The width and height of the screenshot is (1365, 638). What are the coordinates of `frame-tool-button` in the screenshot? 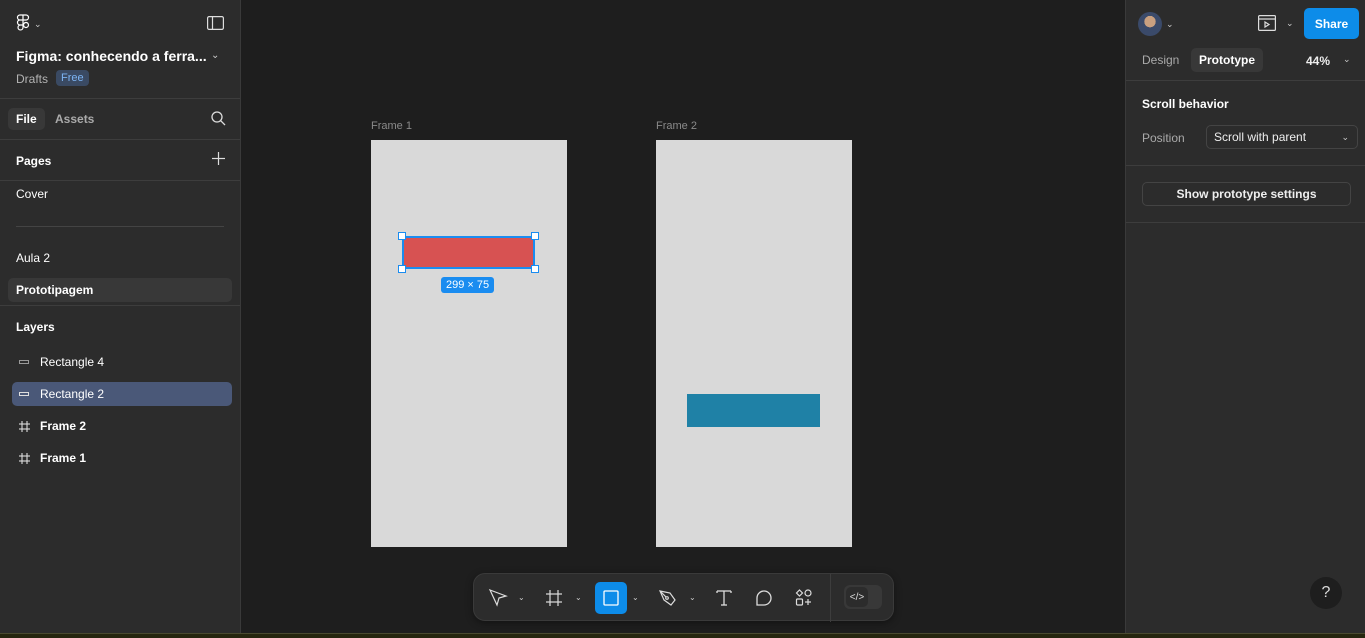 It's located at (554, 598).